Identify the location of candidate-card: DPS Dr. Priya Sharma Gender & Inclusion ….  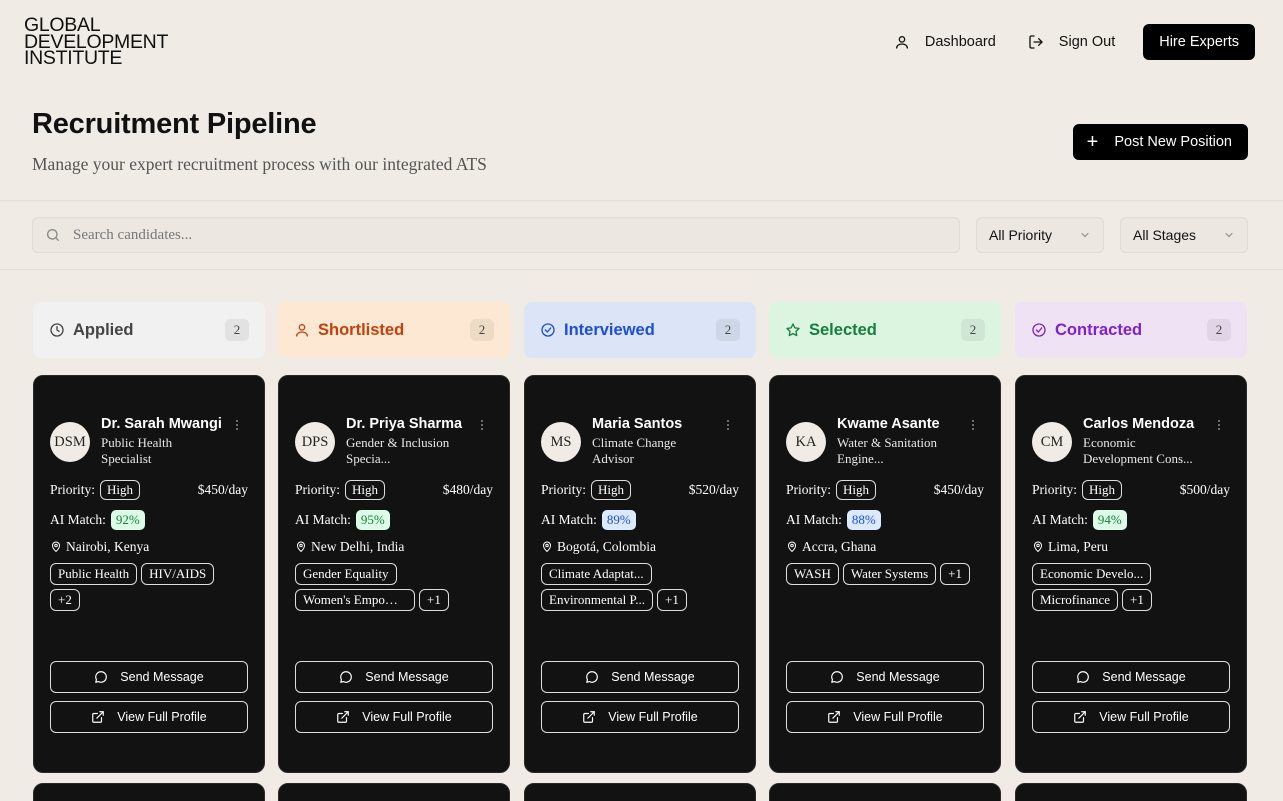
(394, 574).